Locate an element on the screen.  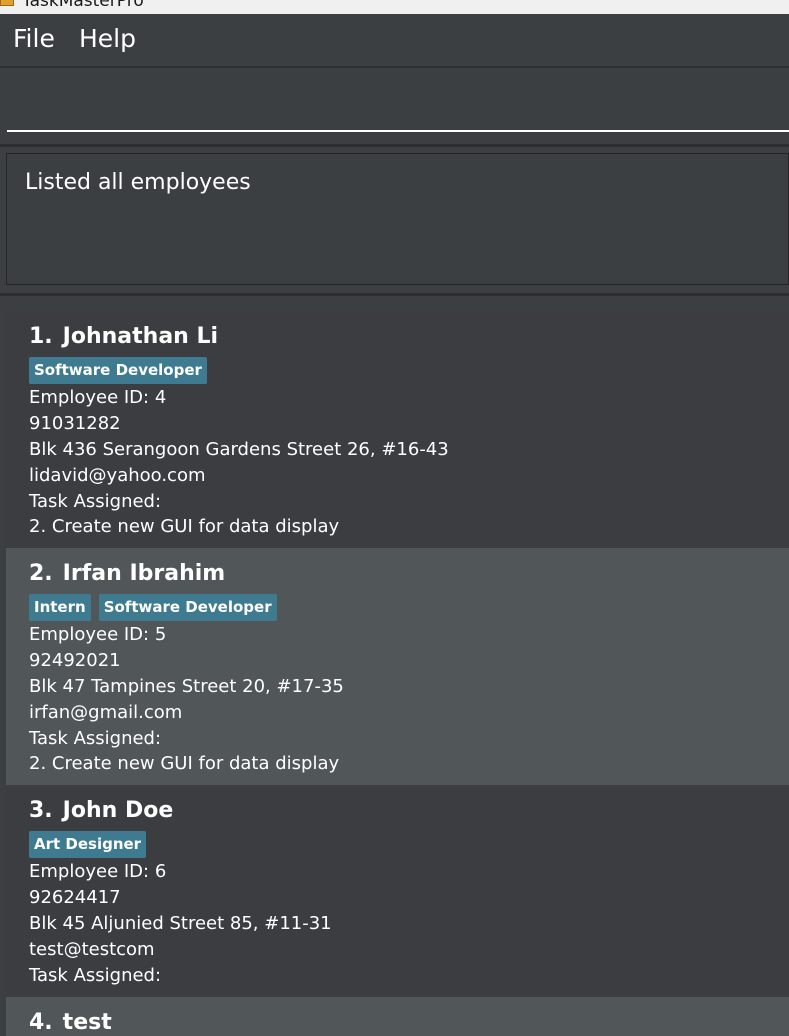
employee-index: 4. is located at coordinates (41, 1022).